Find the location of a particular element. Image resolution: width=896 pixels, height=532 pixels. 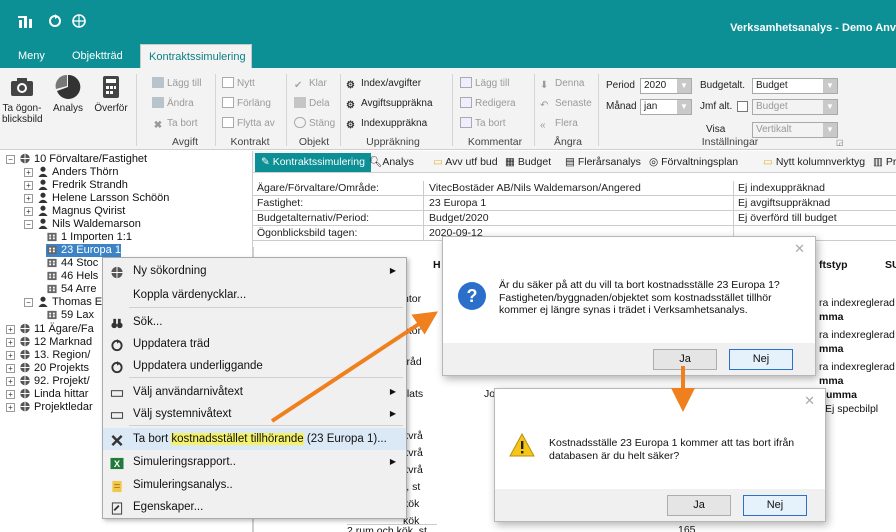

jmf-checkbox is located at coordinates (742, 106).